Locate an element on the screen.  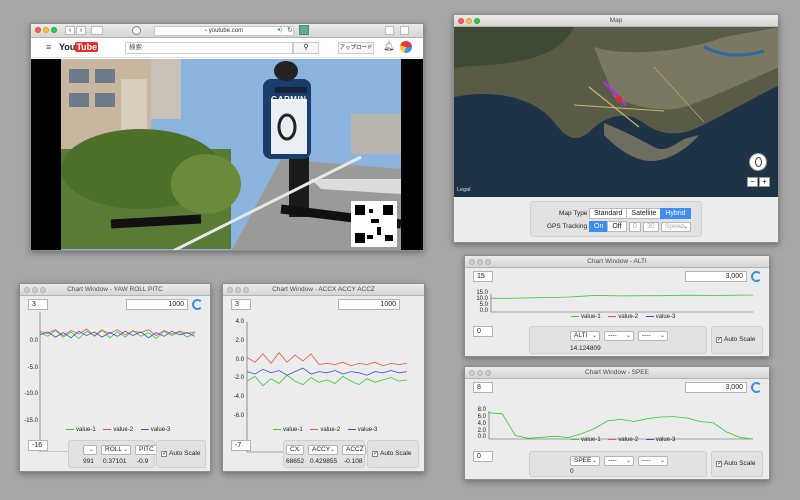
map-type-label: Map Type is located at coordinates (573, 213).